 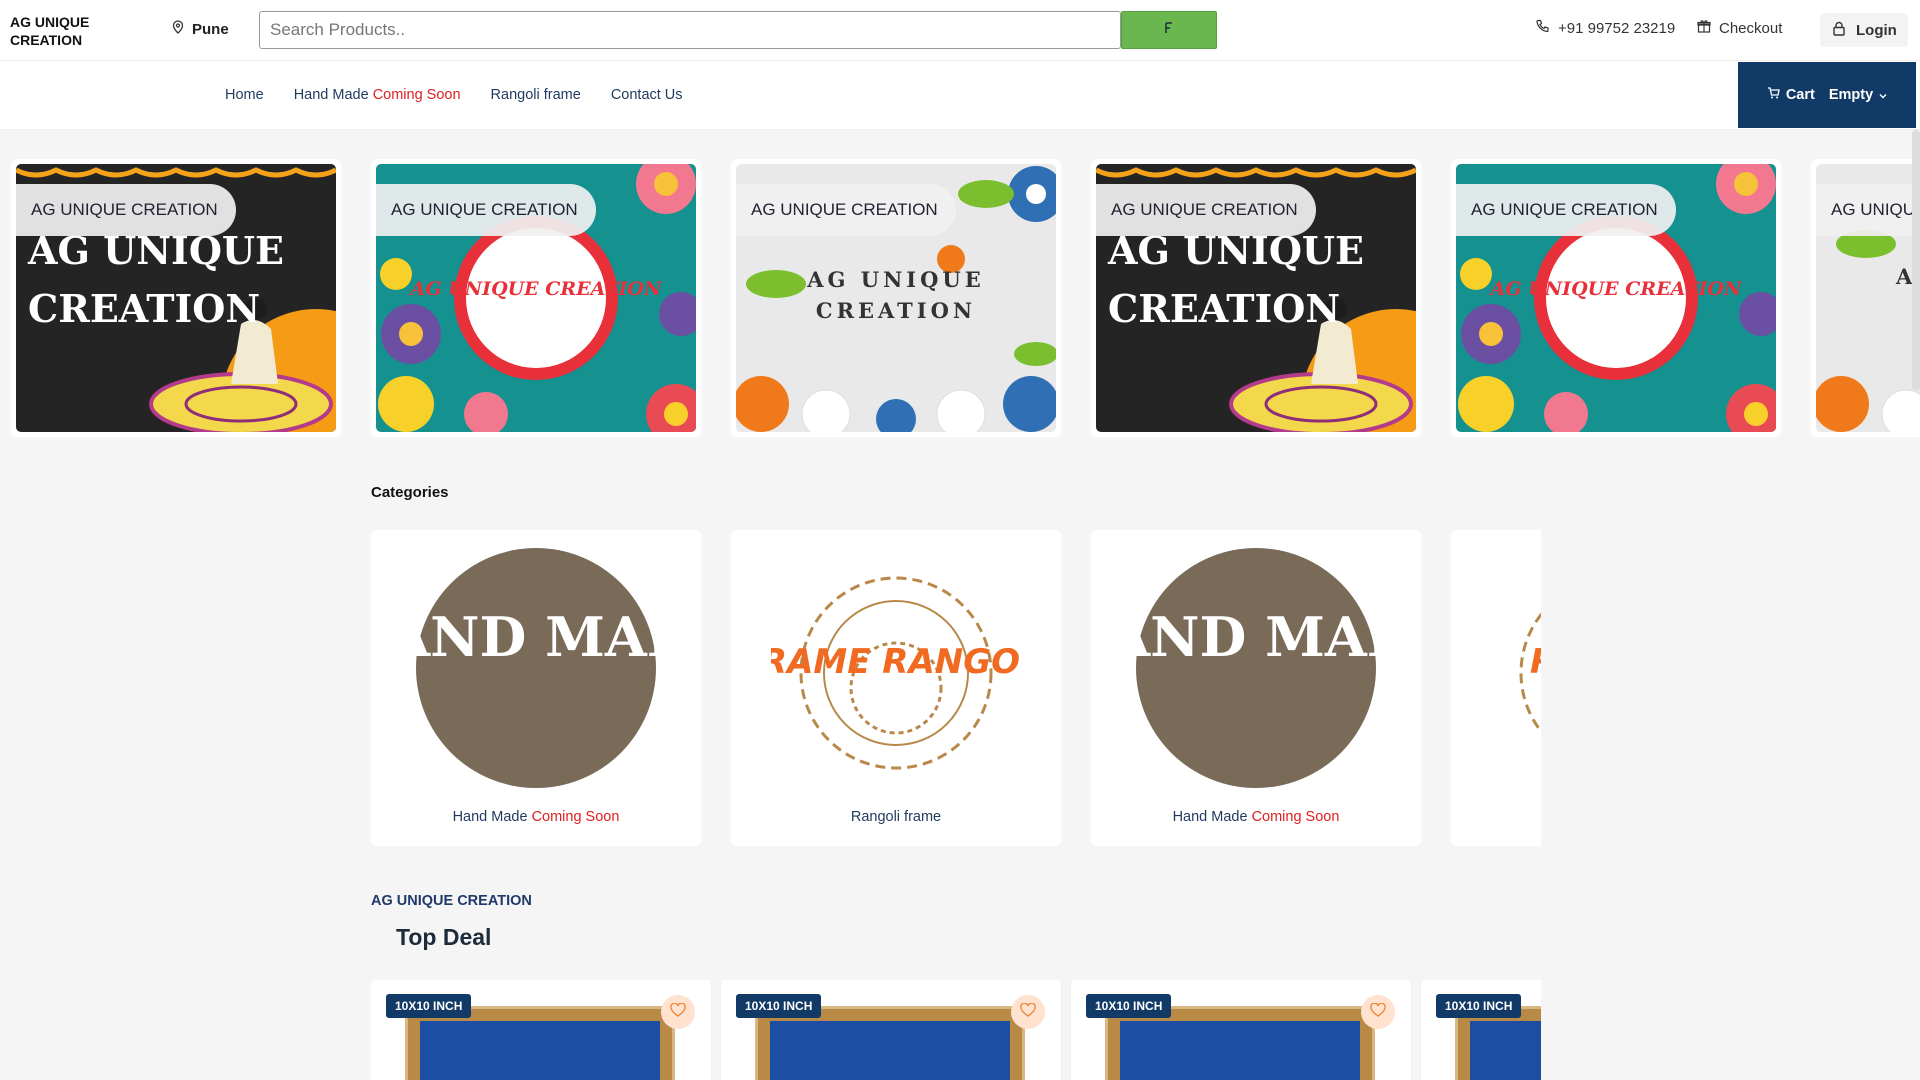 I want to click on nav-contact-us: Contact Us, so click(x=647, y=95).